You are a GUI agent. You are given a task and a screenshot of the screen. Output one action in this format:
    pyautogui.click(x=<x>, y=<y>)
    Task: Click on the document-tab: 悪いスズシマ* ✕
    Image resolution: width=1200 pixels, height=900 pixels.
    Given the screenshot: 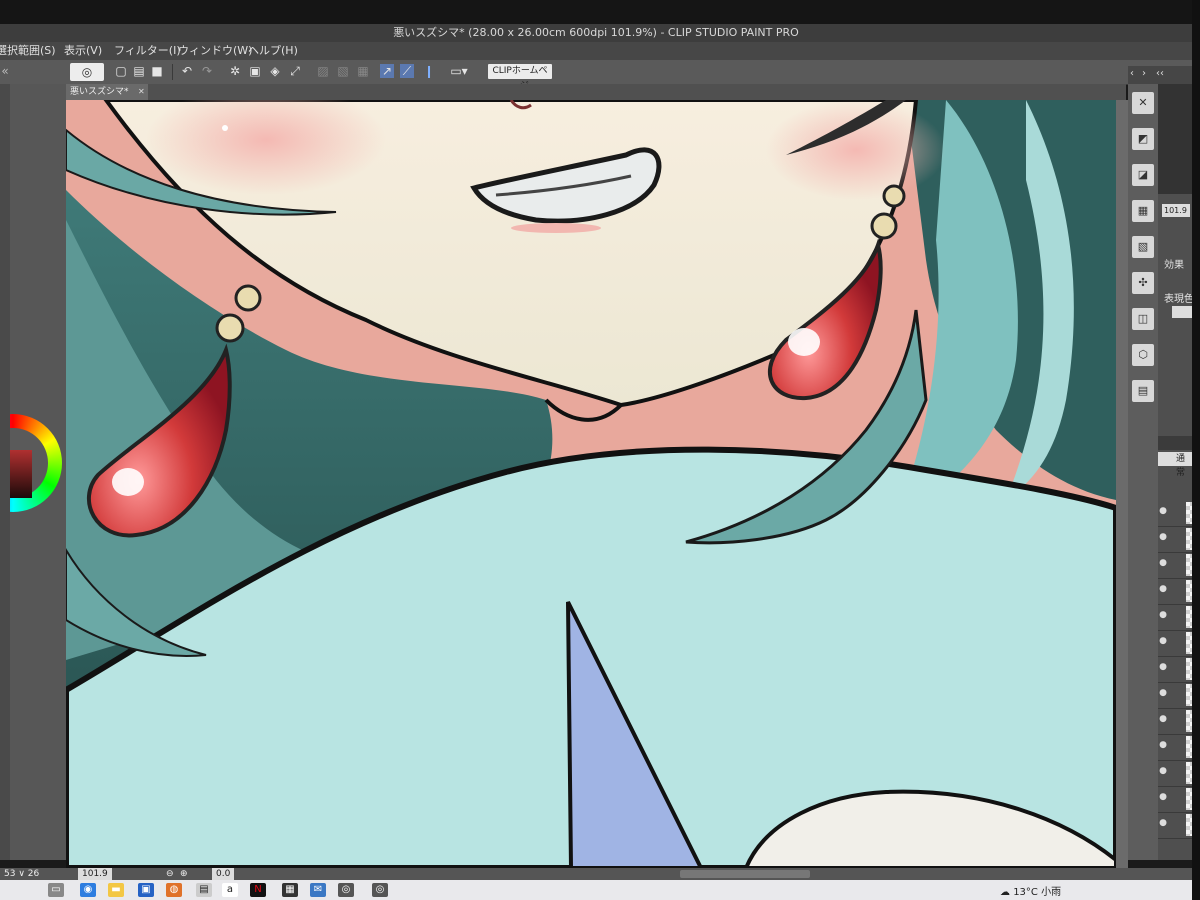 What is the action you would take?
    pyautogui.click(x=107, y=92)
    